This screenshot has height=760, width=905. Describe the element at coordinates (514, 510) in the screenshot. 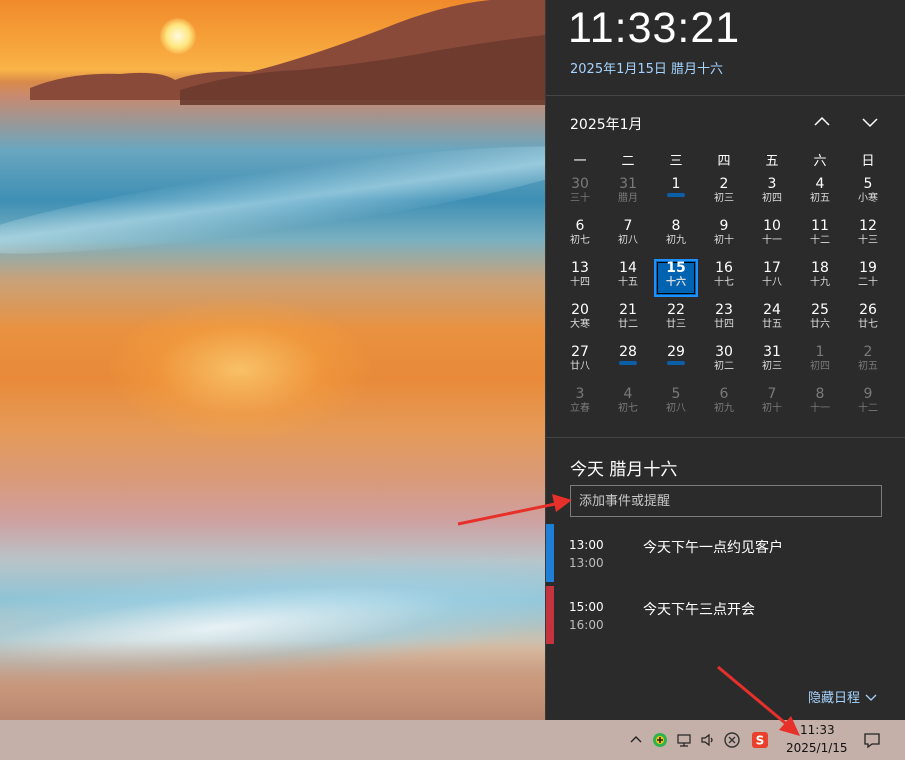

I see `arrow-to-input` at that location.